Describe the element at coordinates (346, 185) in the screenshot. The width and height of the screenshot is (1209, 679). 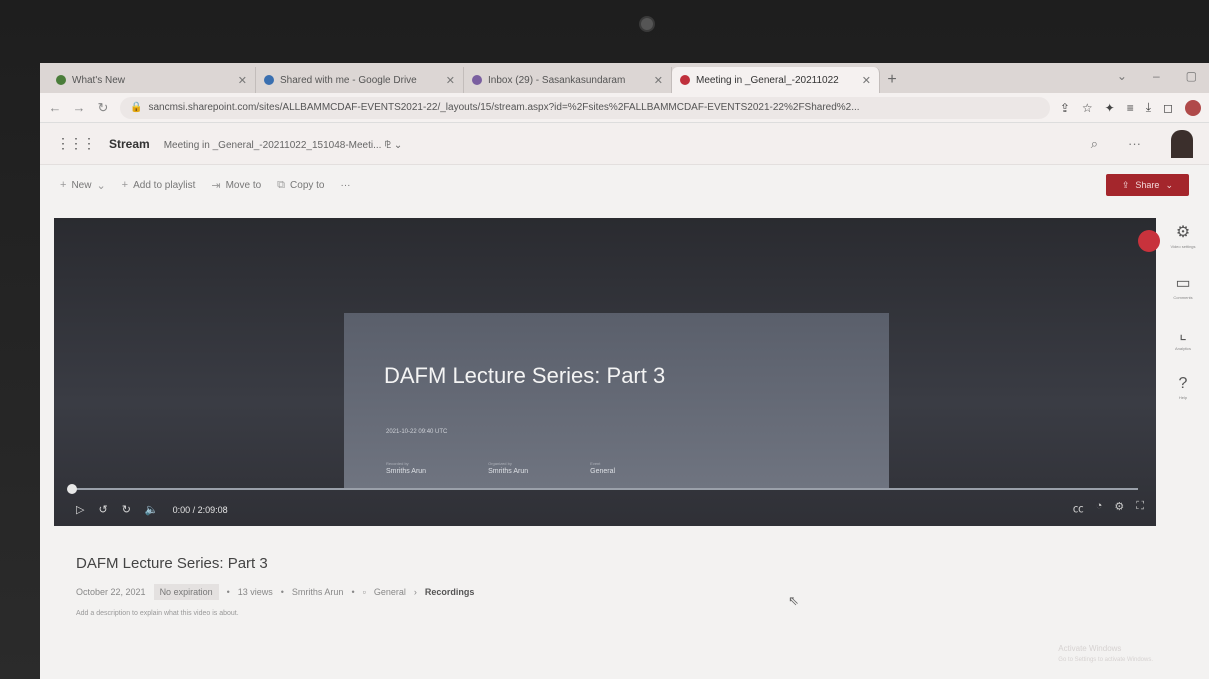
I see `more-commands-button: ···` at that location.